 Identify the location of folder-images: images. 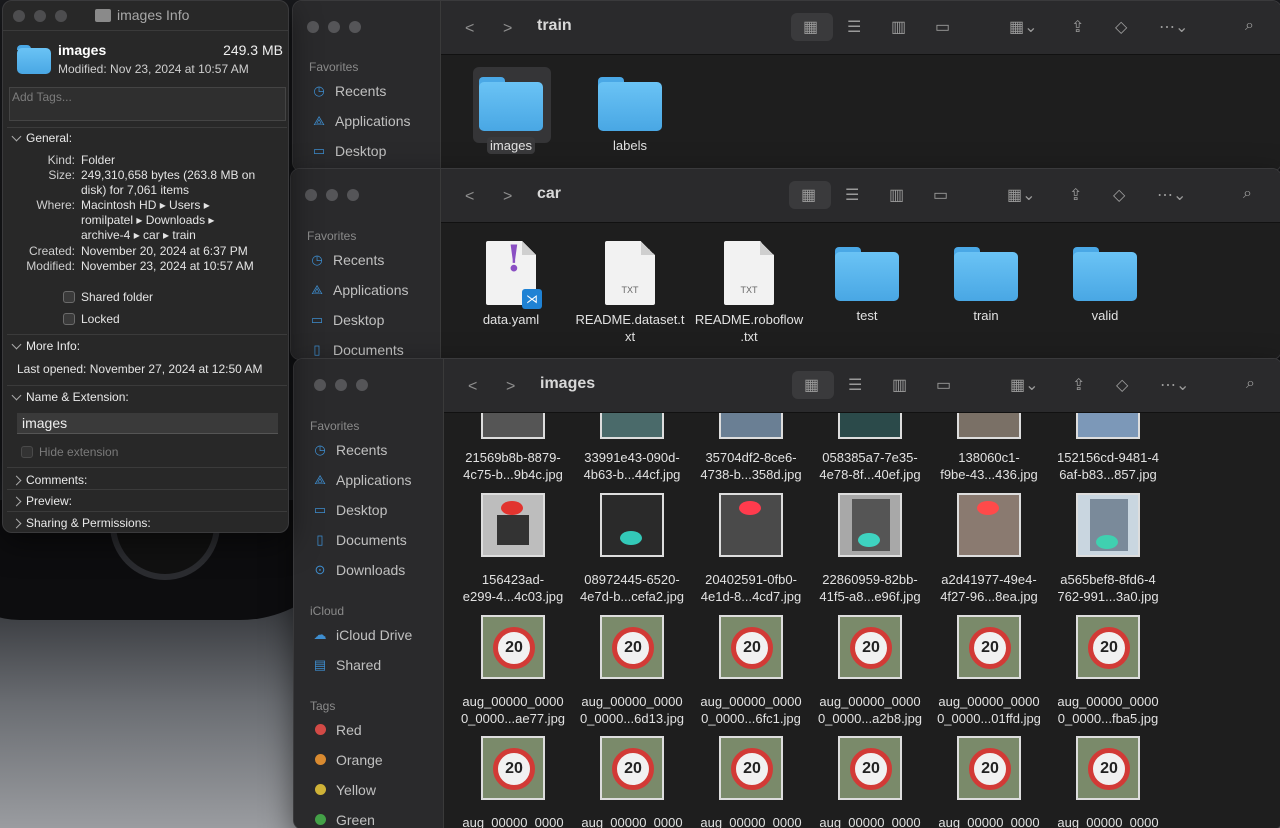
(511, 115).